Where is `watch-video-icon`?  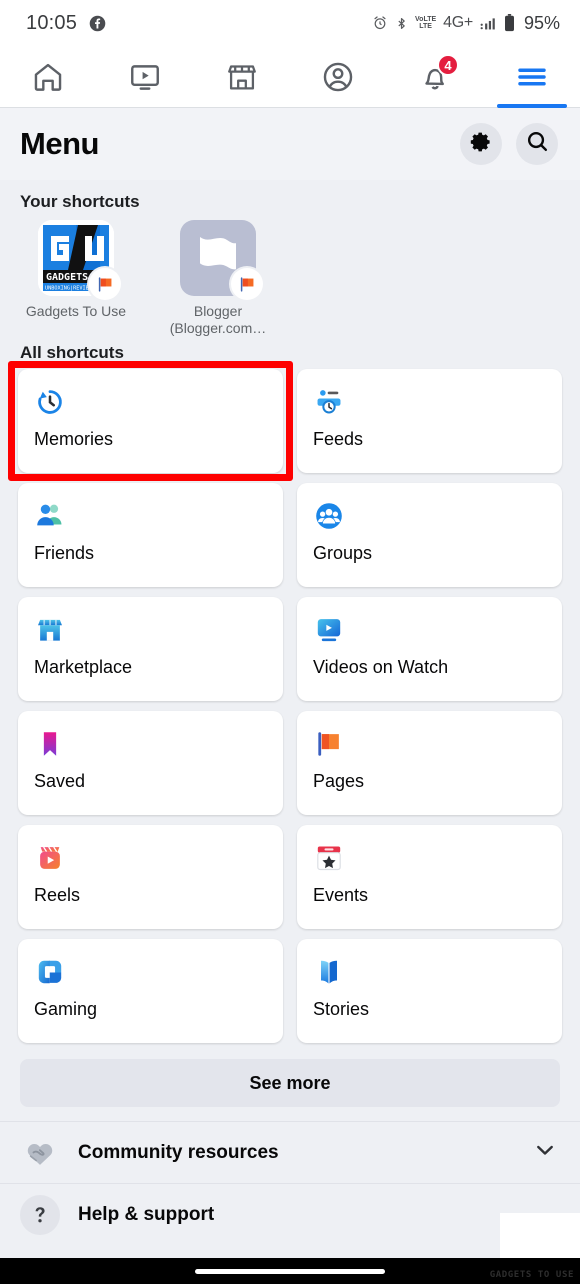
watch-video-icon is located at coordinates (429, 630).